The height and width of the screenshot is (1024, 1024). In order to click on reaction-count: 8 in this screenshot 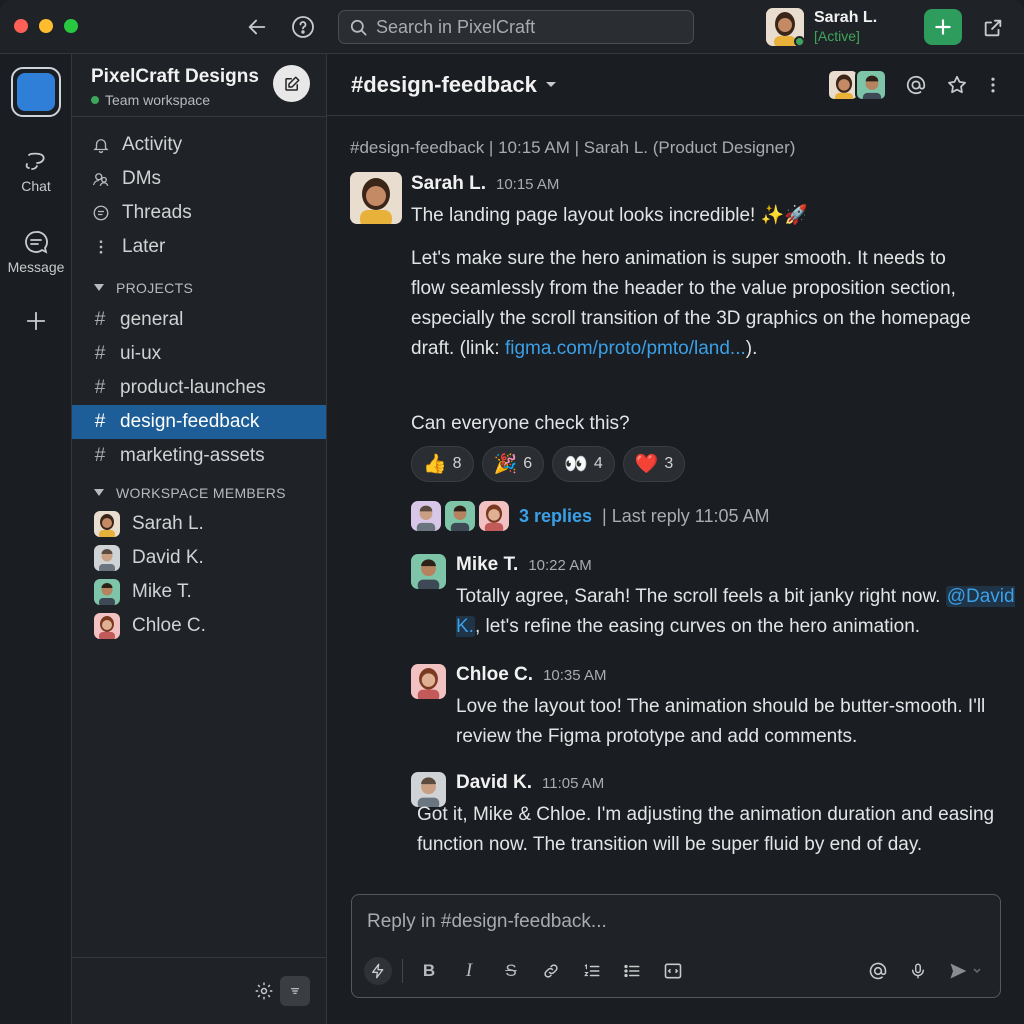, I will do `click(457, 463)`.